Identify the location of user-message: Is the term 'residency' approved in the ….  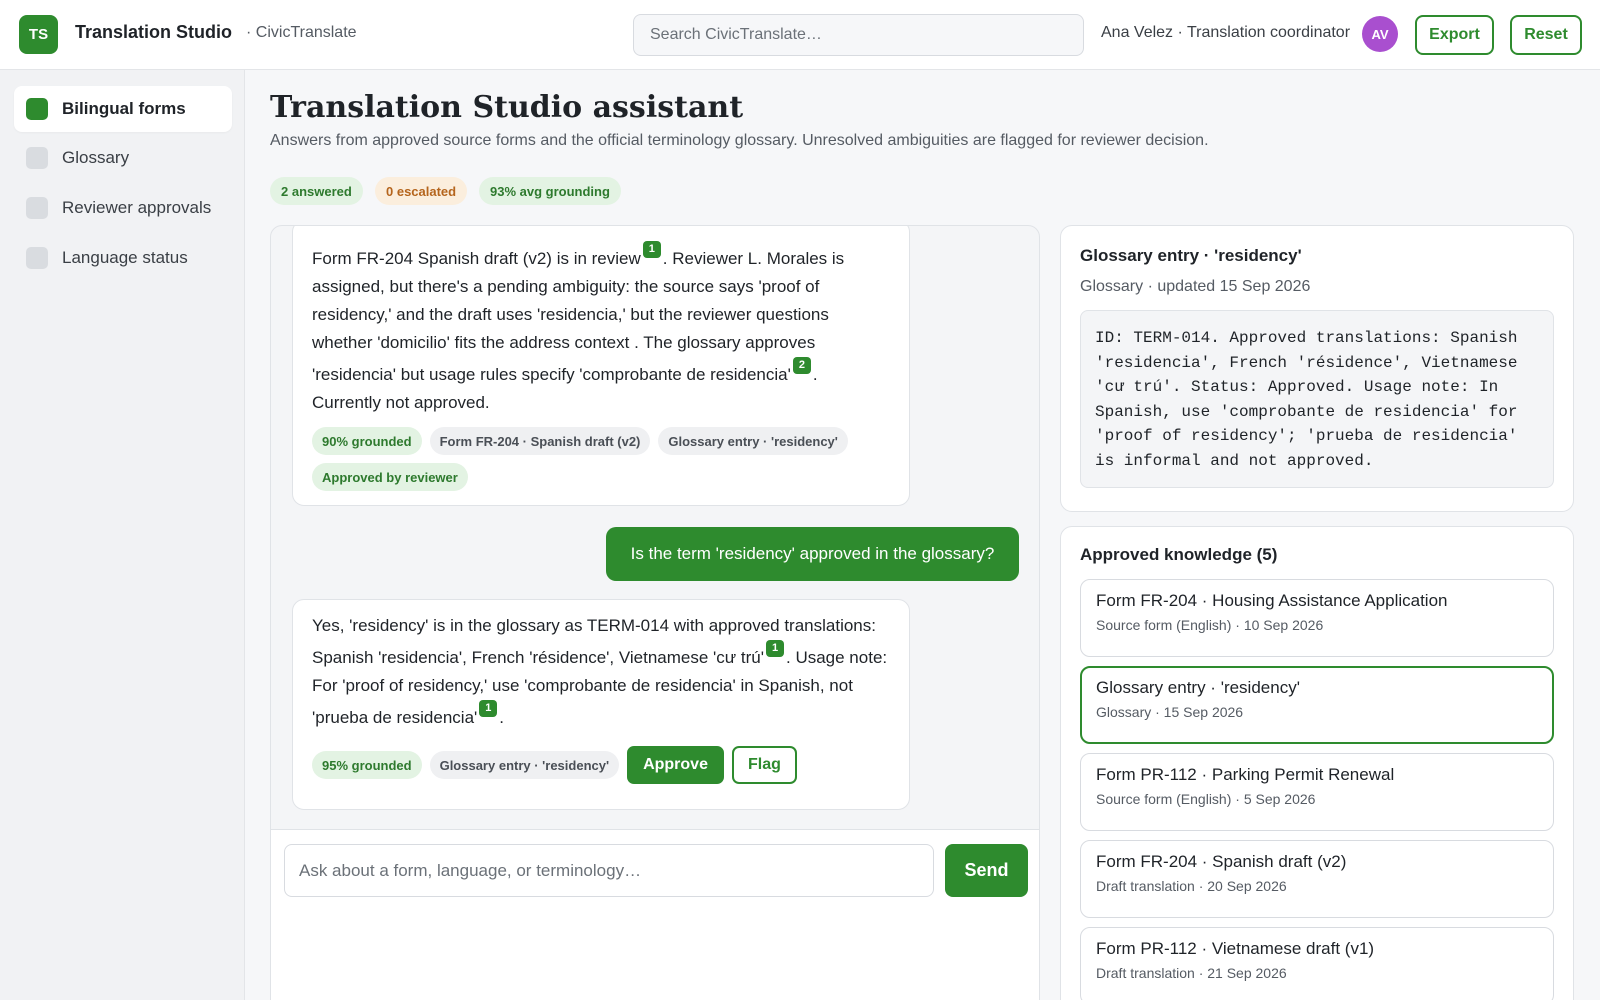
(812, 554).